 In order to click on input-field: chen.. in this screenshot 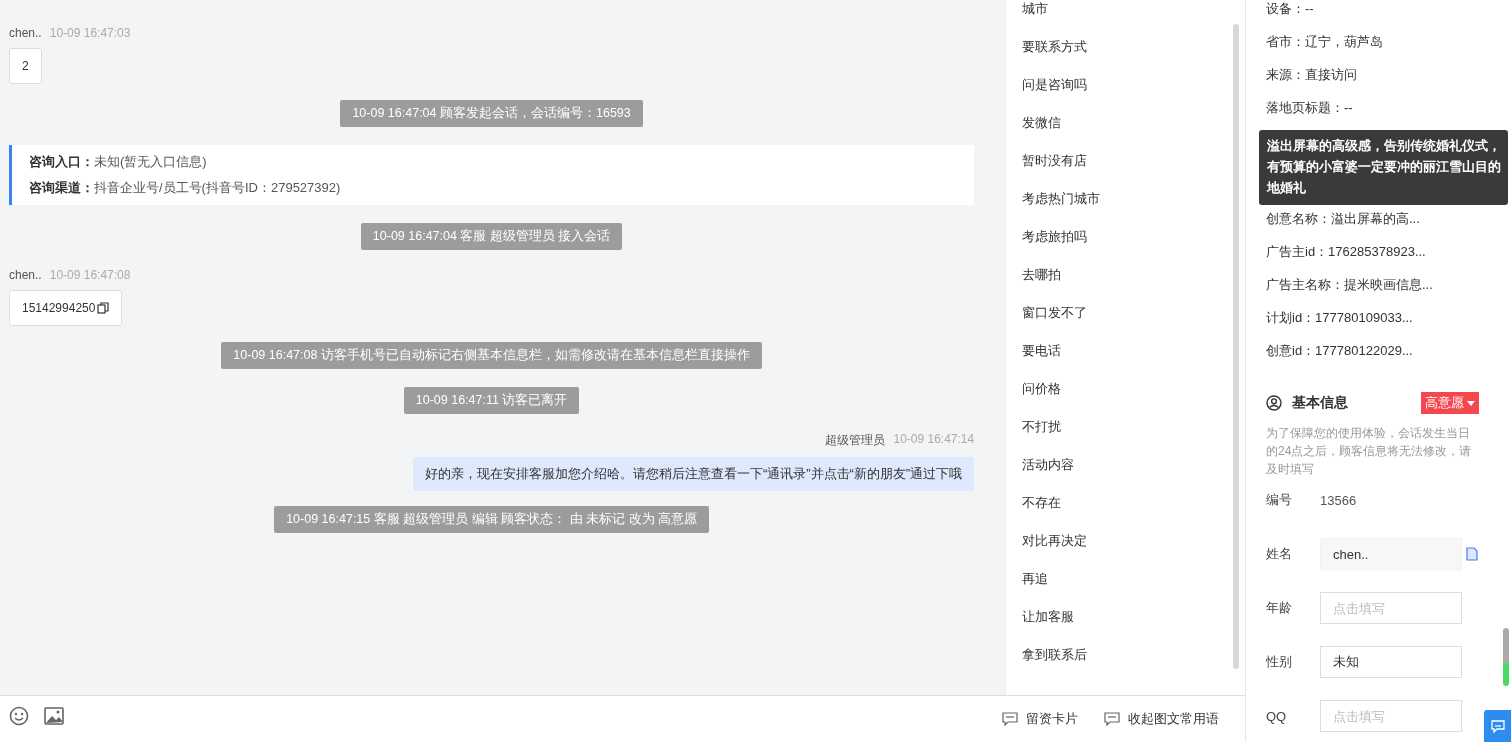, I will do `click(1391, 554)`.